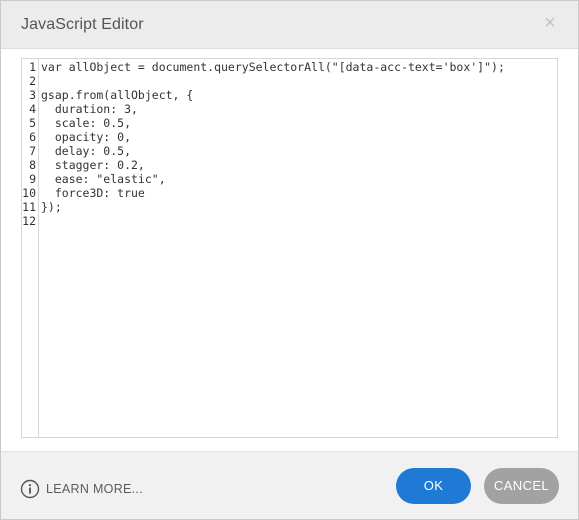 The height and width of the screenshot is (520, 579). I want to click on line-number: 4, so click(32, 109).